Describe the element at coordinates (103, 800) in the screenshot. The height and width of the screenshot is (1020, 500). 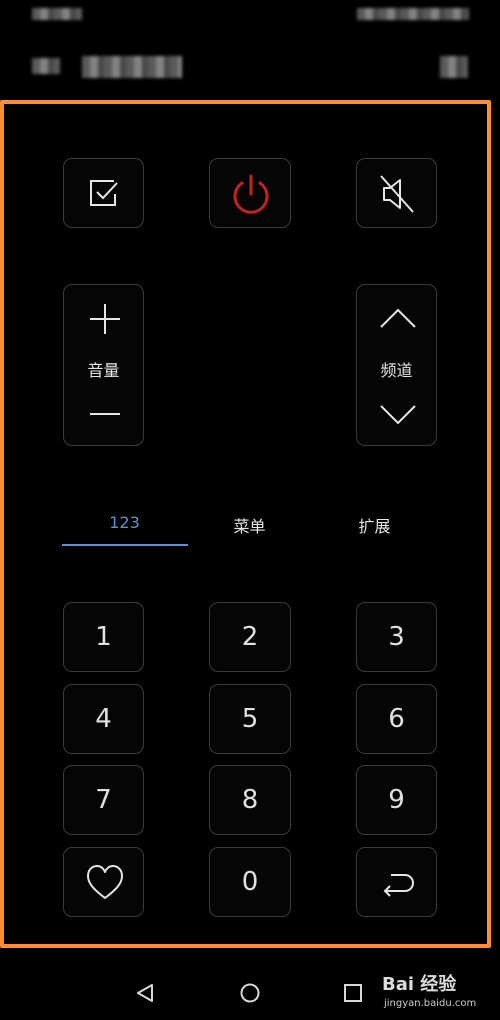
I see `key-7: 7` at that location.